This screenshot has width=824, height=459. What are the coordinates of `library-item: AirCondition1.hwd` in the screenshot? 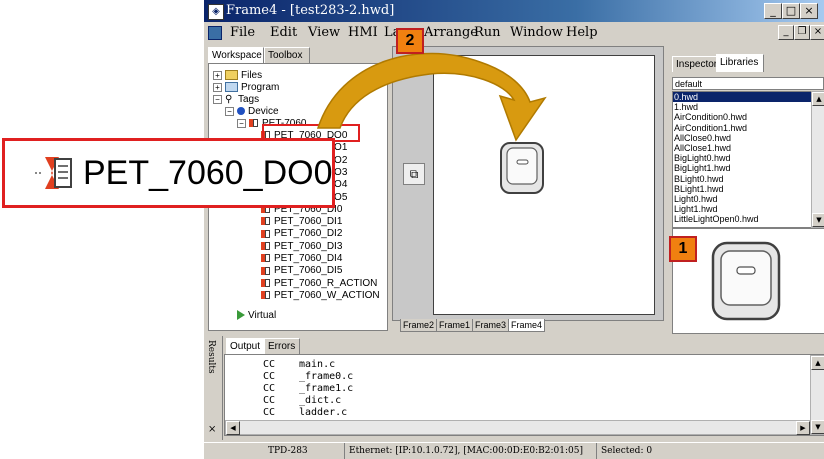 It's located at (743, 128).